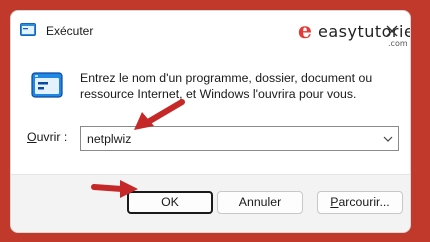 The width and height of the screenshot is (430, 242). I want to click on chevron-down-icon, so click(388, 139).